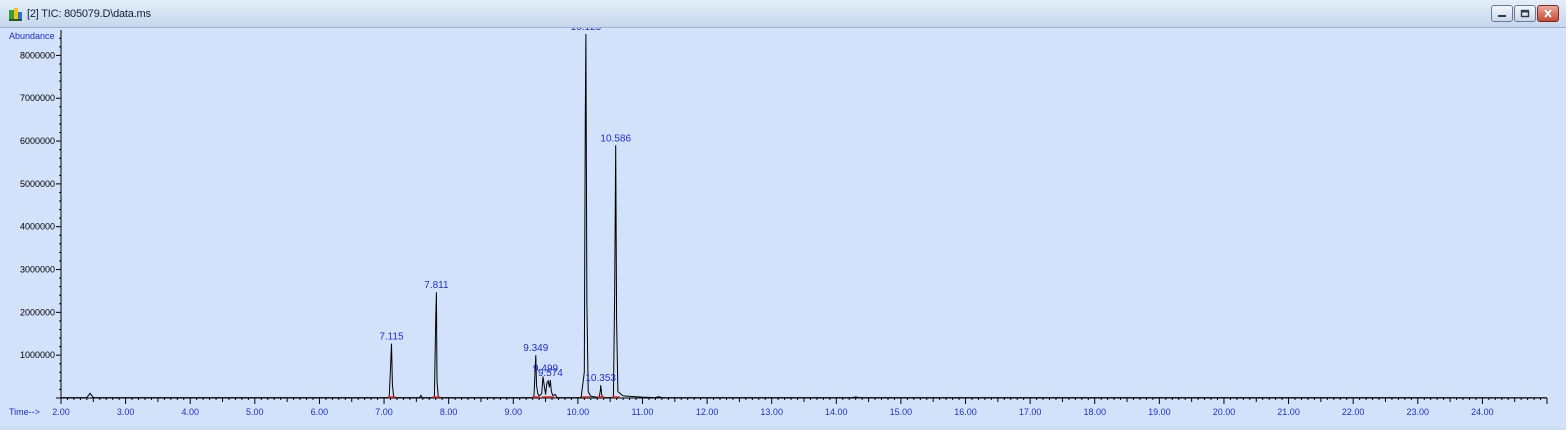 This screenshot has width=1566, height=430. What do you see at coordinates (15, 14) in the screenshot?
I see `chromatogram-app-icon` at bounding box center [15, 14].